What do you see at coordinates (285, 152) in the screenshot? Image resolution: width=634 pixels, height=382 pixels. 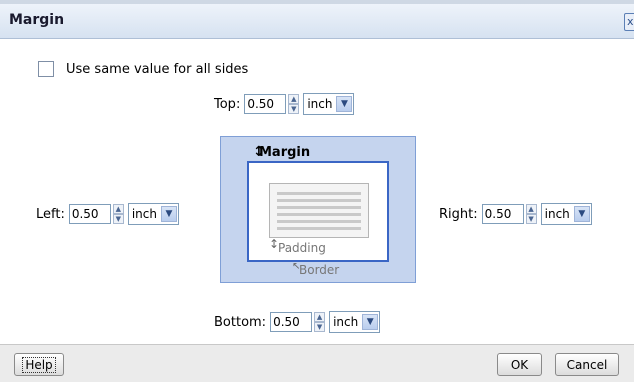 I see `diagram-margin-label: Margin` at bounding box center [285, 152].